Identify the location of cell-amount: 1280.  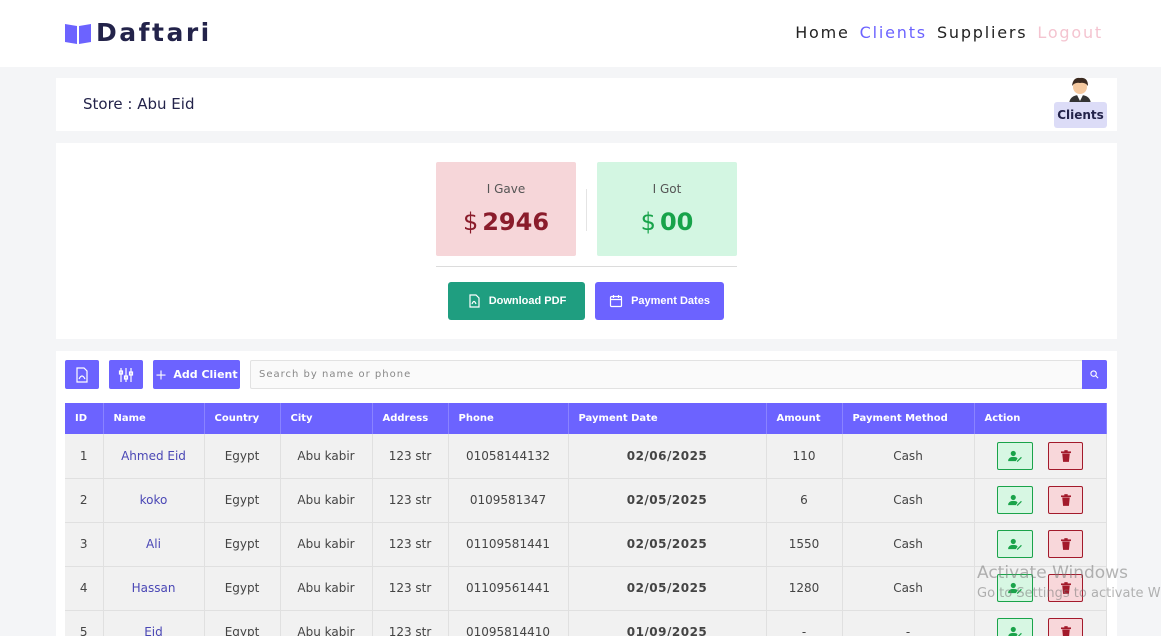
(804, 588).